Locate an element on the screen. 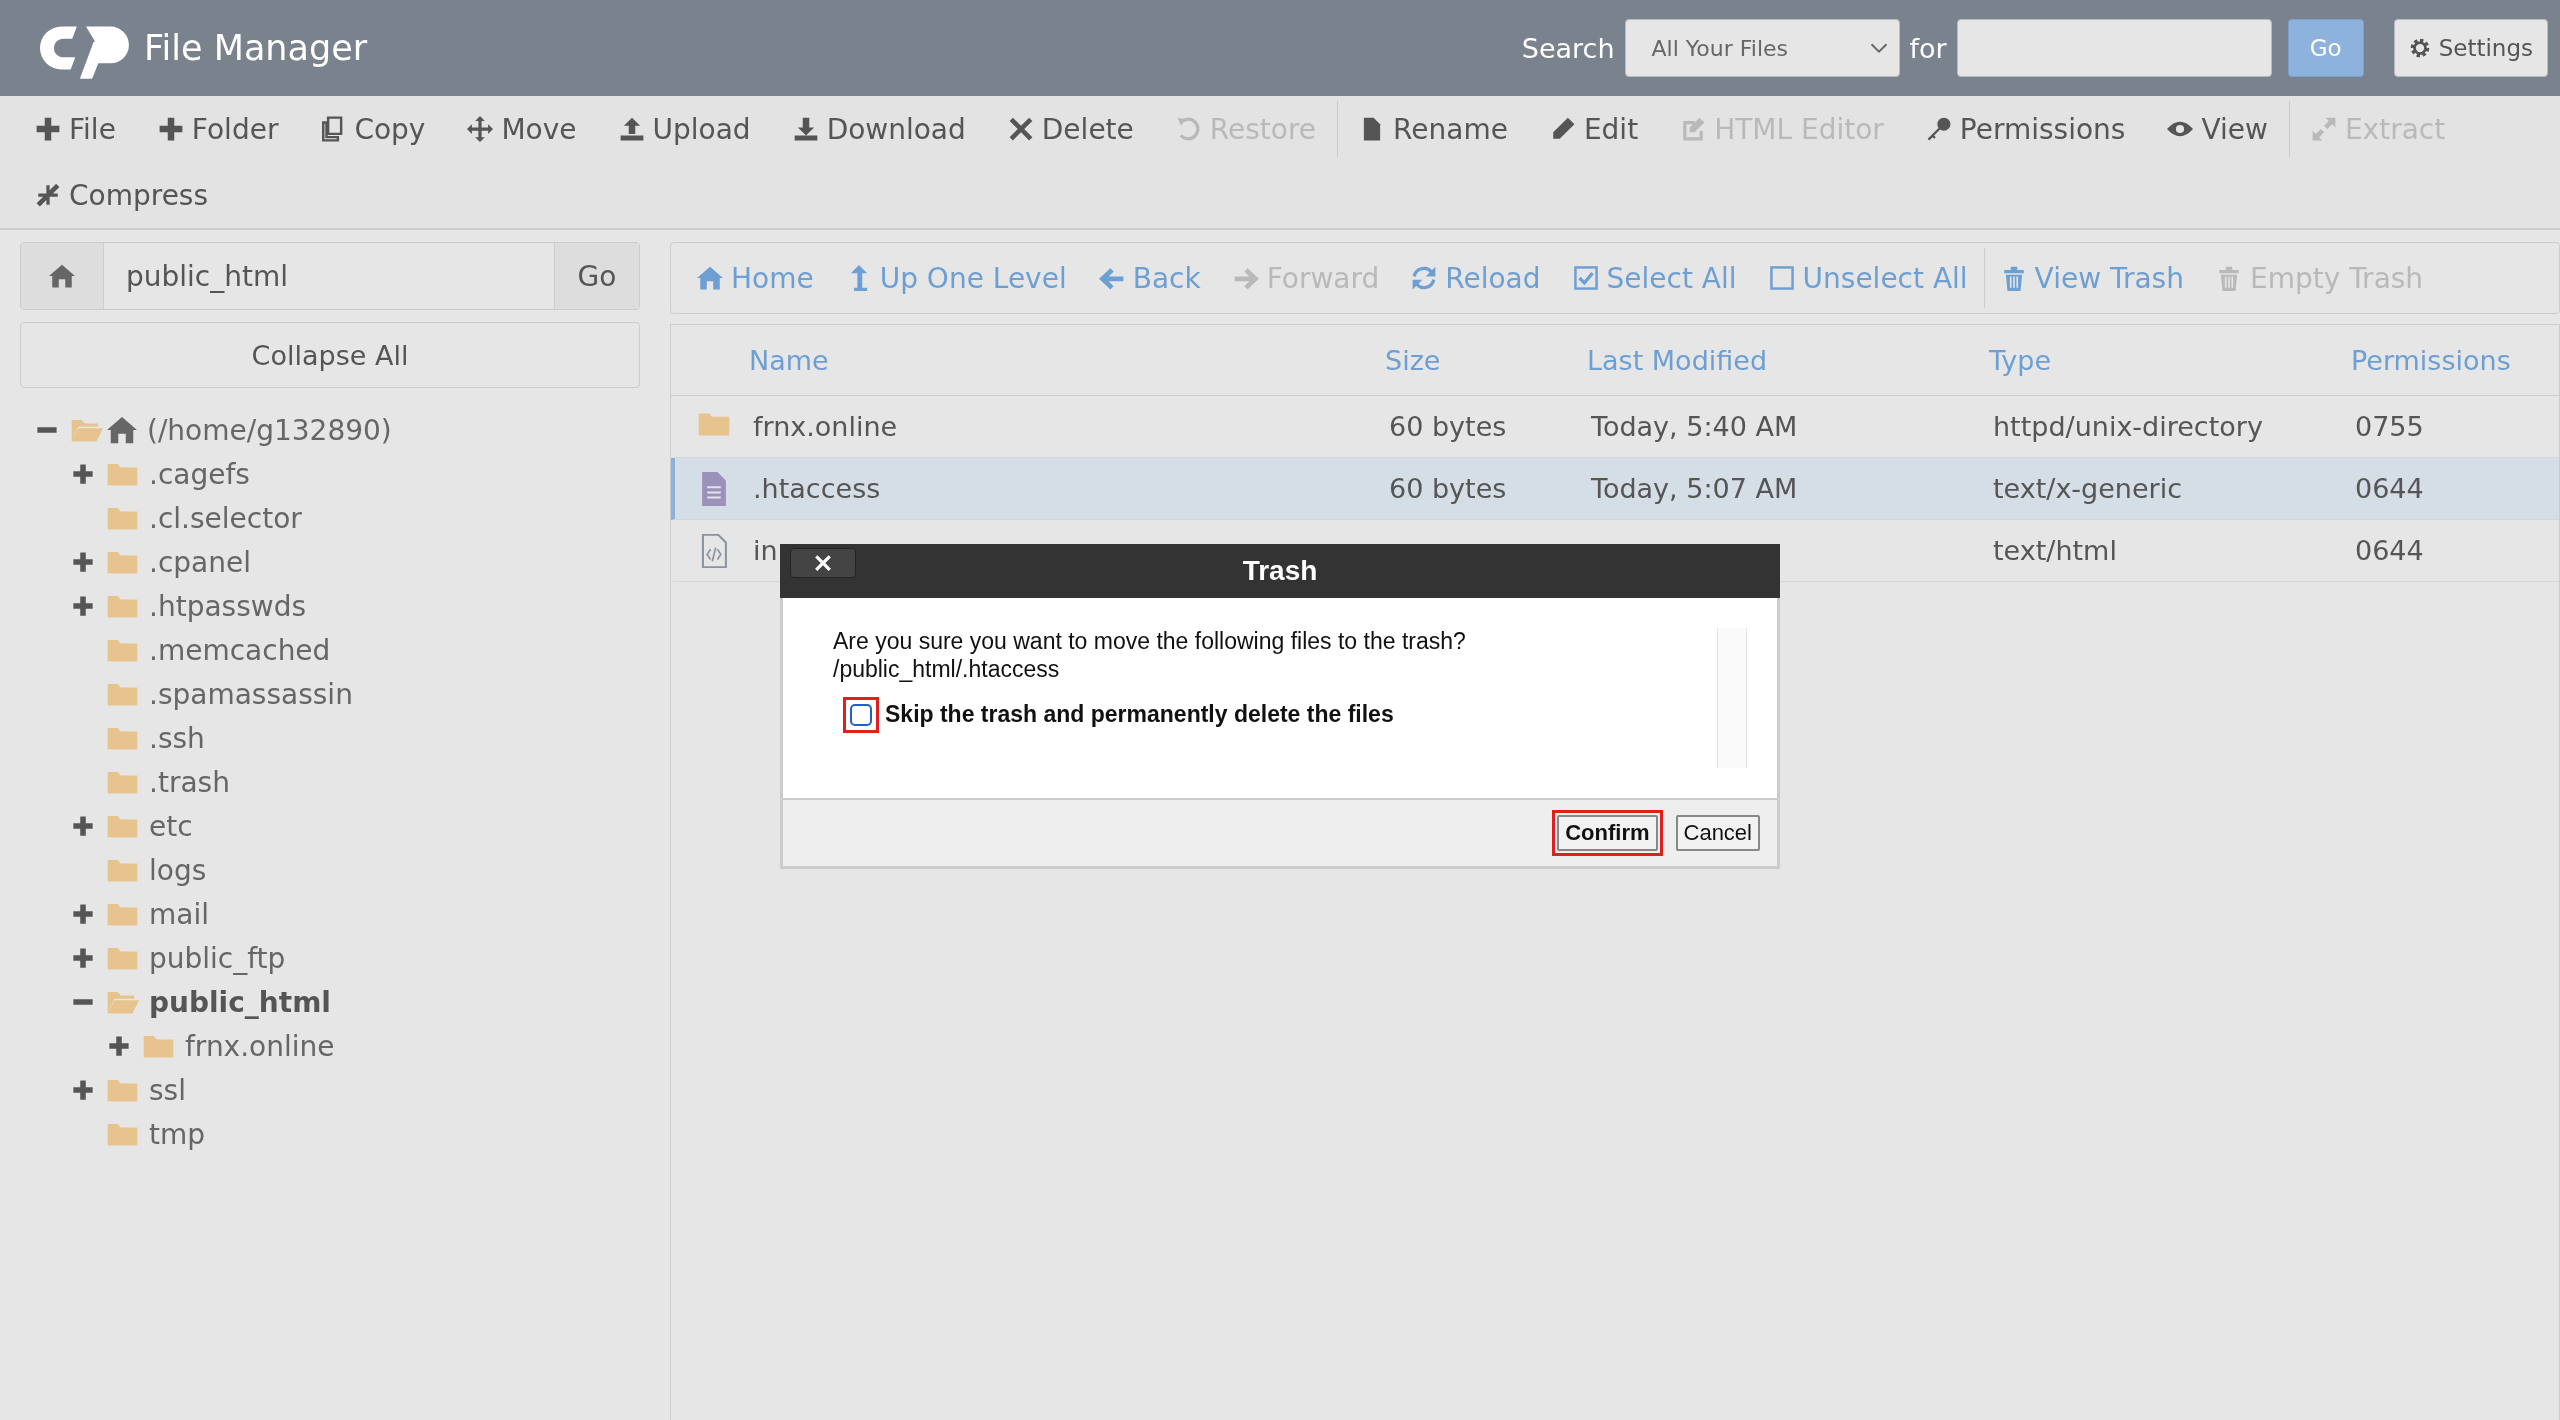 The width and height of the screenshot is (2560, 1420). compress-arrows-icon is located at coordinates (48, 195).